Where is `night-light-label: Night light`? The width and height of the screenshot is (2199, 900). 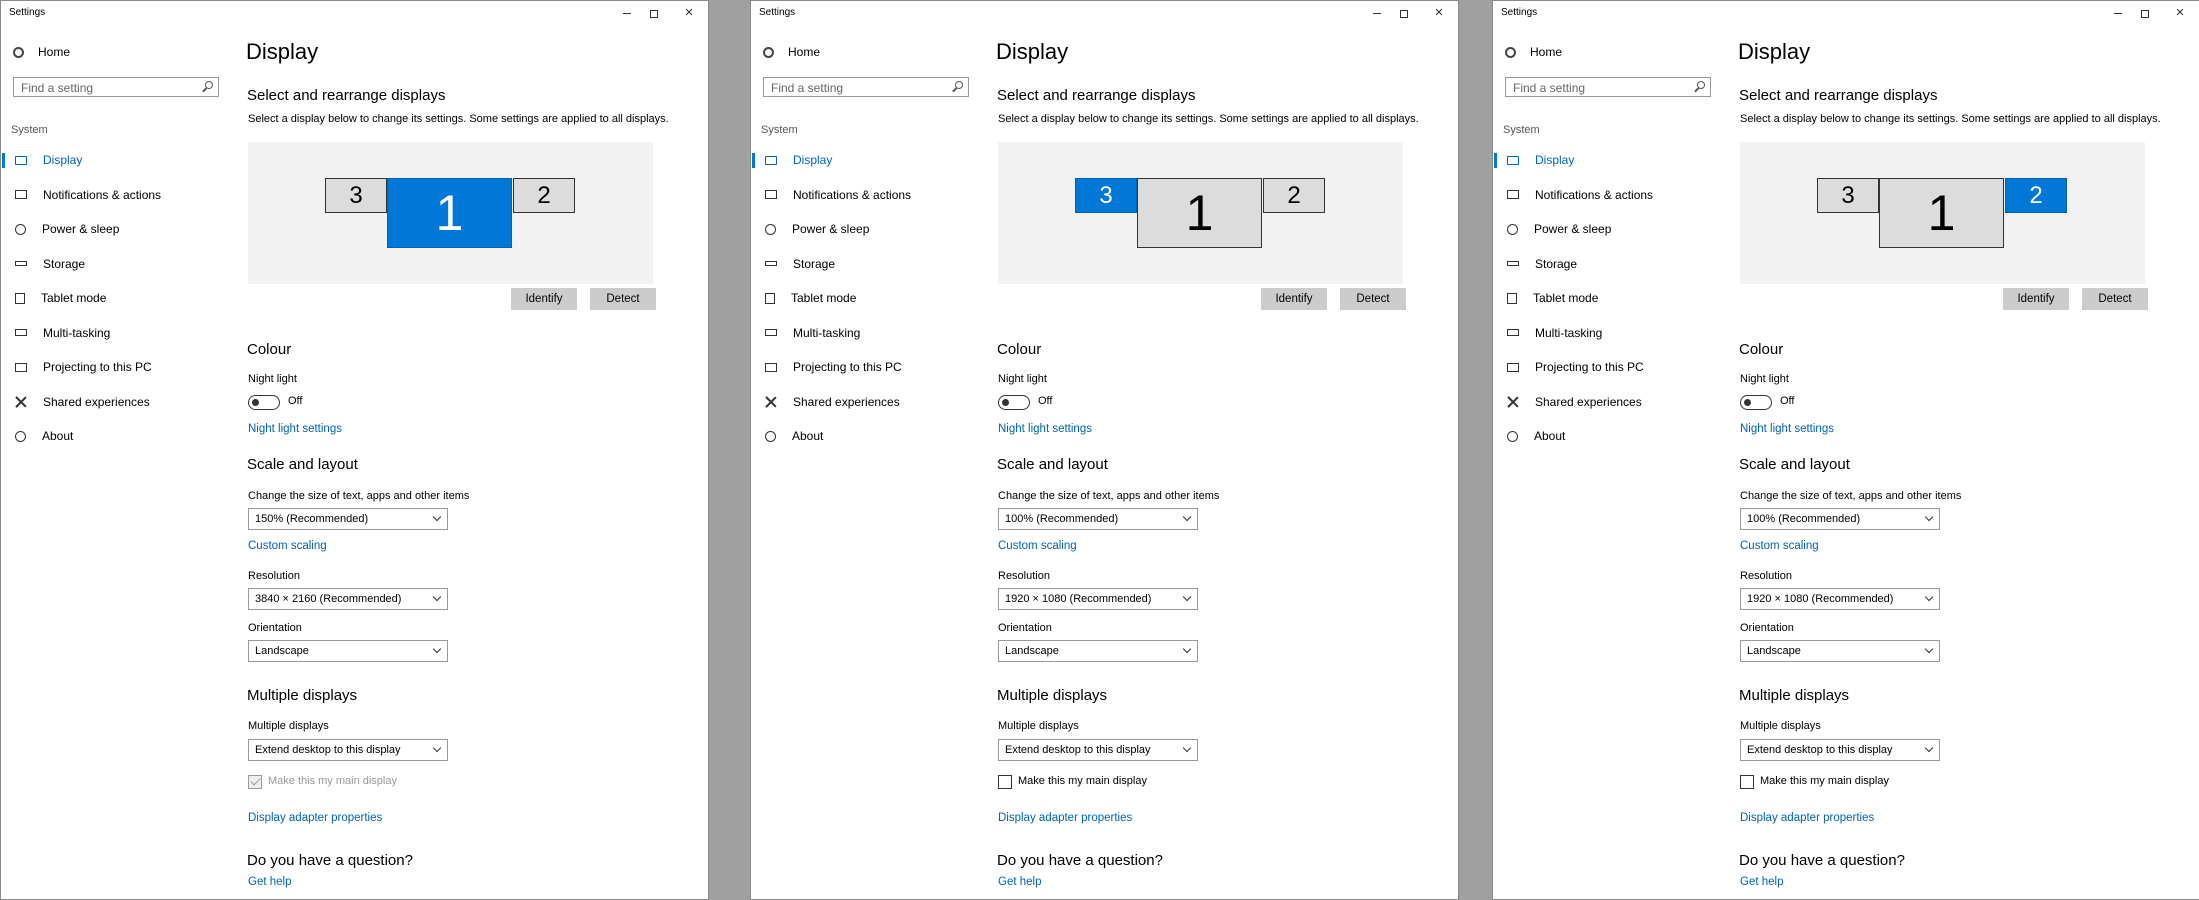 night-light-label: Night light is located at coordinates (1022, 379).